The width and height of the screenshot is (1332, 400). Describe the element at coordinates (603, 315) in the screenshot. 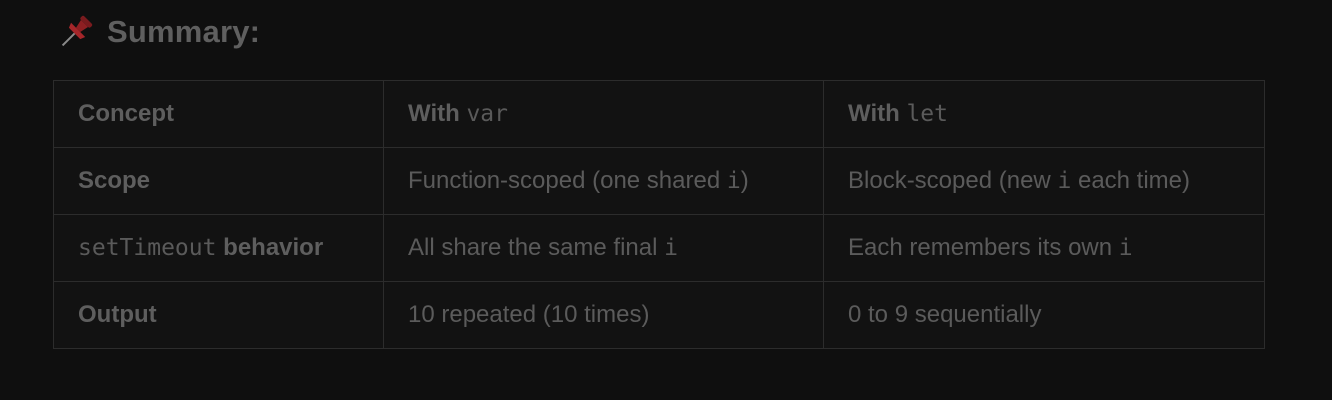

I see `cell-with-var: 10 repeated (10 times)` at that location.